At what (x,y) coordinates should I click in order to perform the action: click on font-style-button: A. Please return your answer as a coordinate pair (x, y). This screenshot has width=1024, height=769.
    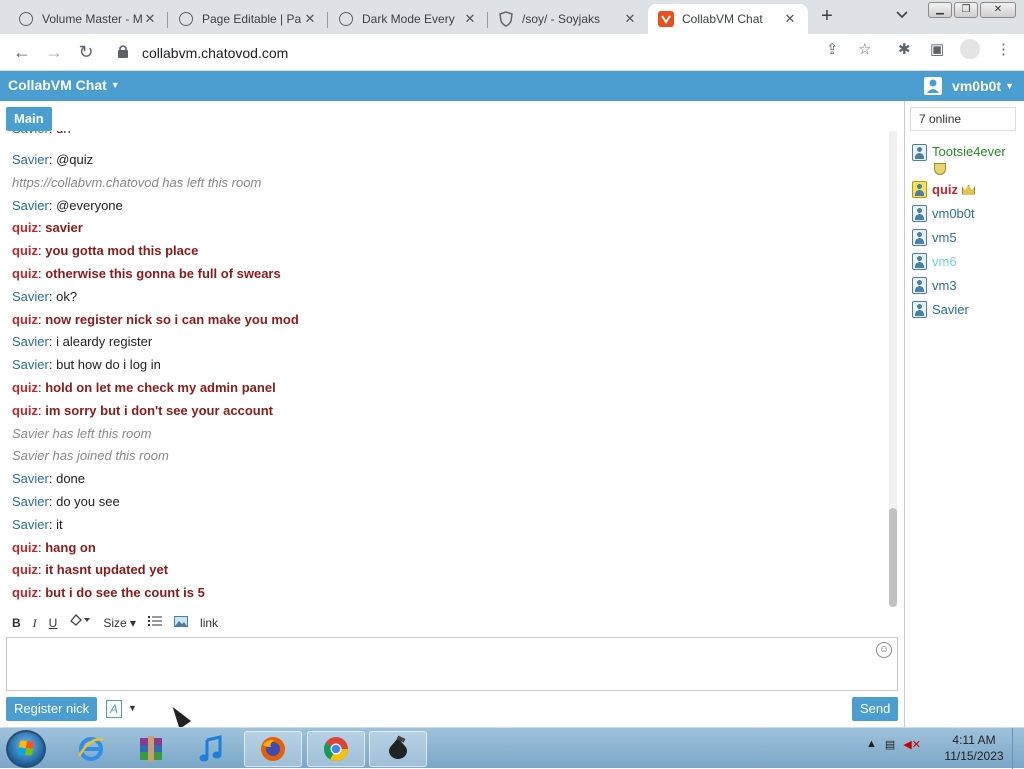
    Looking at the image, I should click on (114, 709).